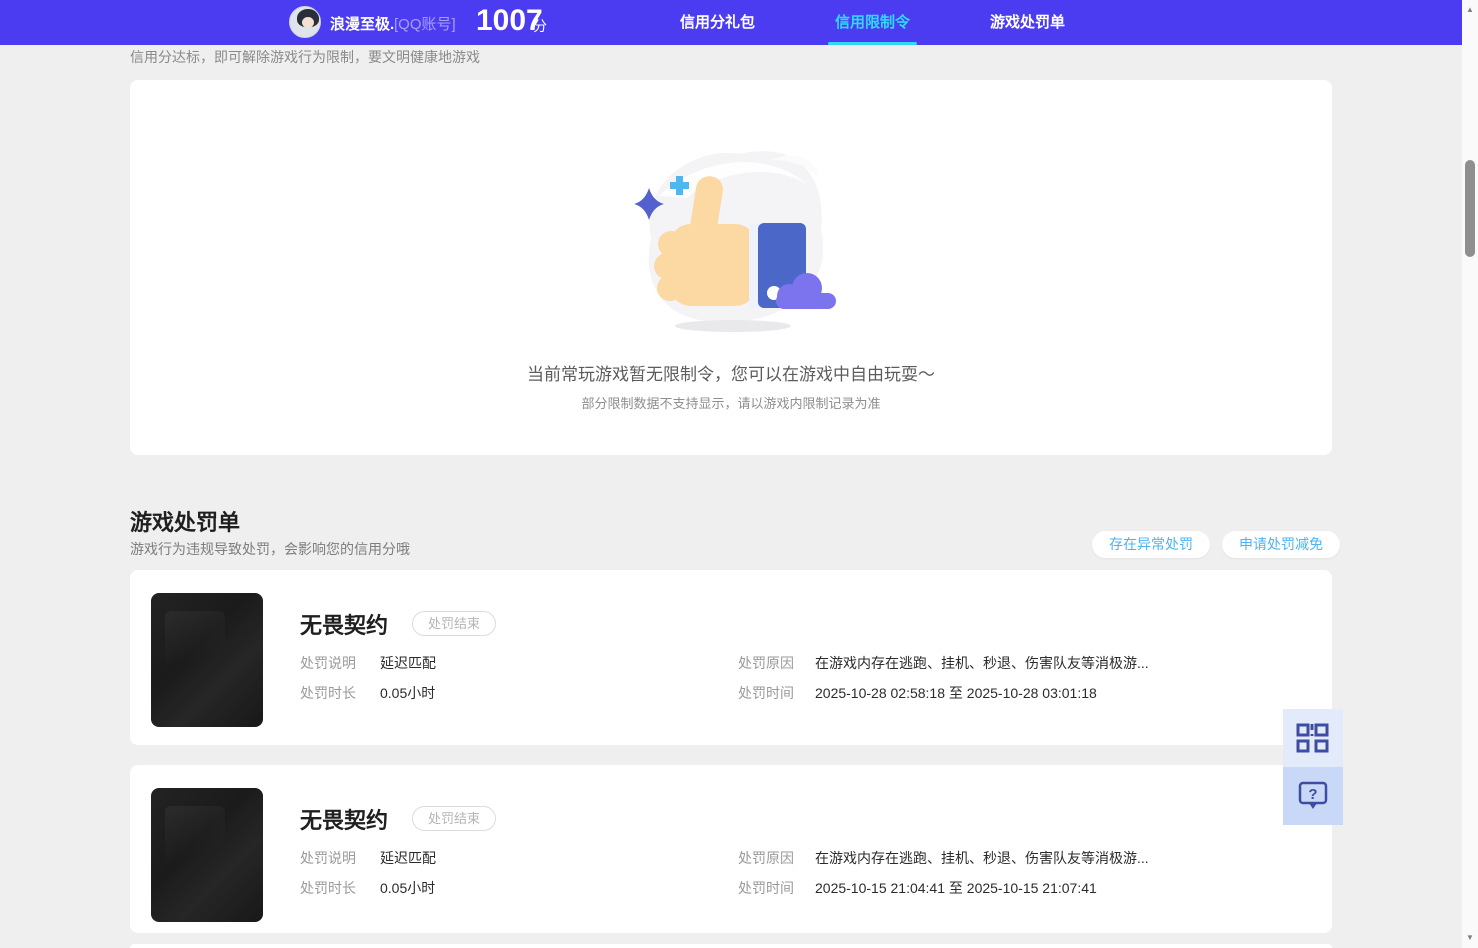  What do you see at coordinates (270, 549) in the screenshot?
I see `penalty-section-subtitle: 游戏行为违规导致处罚，会影响您的信用分哦` at bounding box center [270, 549].